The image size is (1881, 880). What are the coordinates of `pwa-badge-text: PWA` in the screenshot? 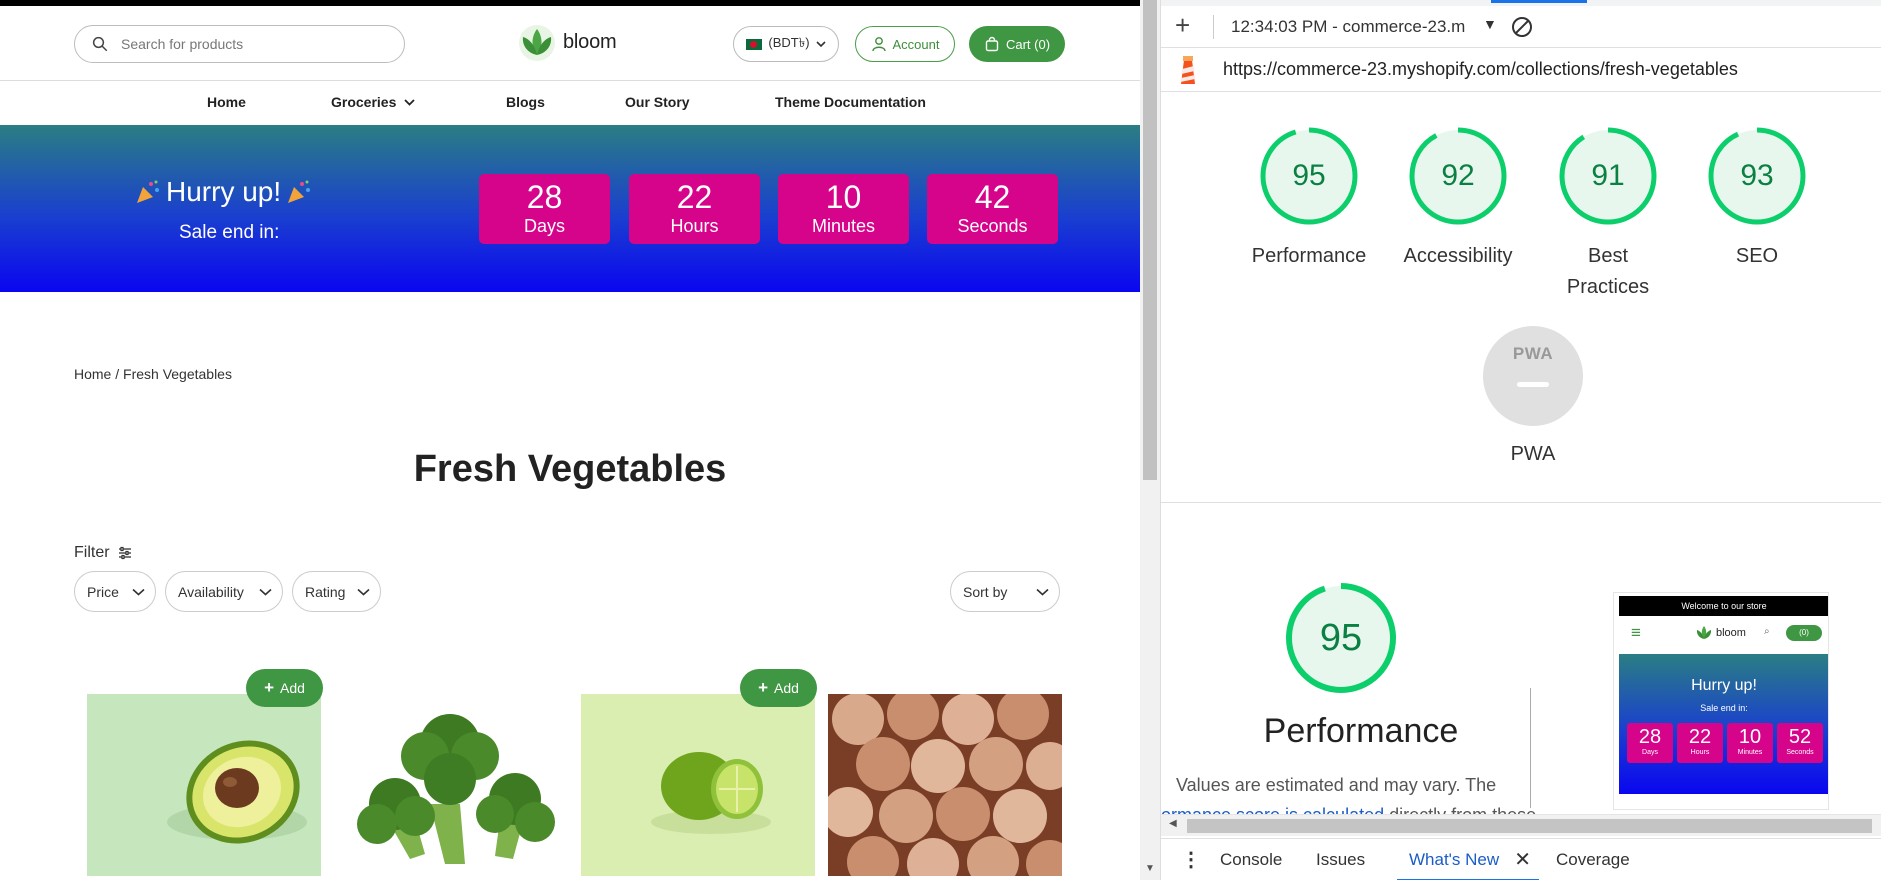 It's located at (1533, 353).